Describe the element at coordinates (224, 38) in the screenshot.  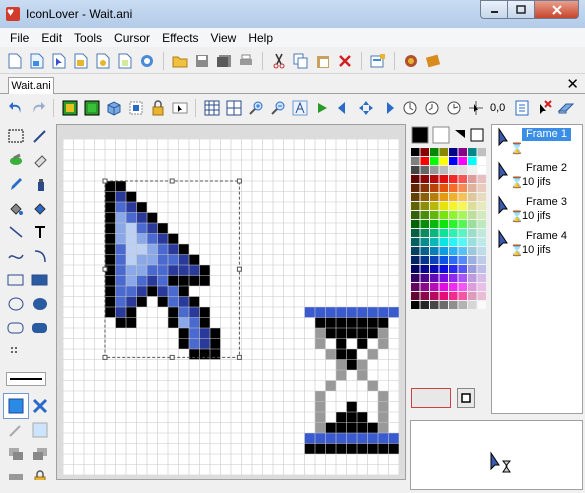
I see `menu-view: View` at that location.